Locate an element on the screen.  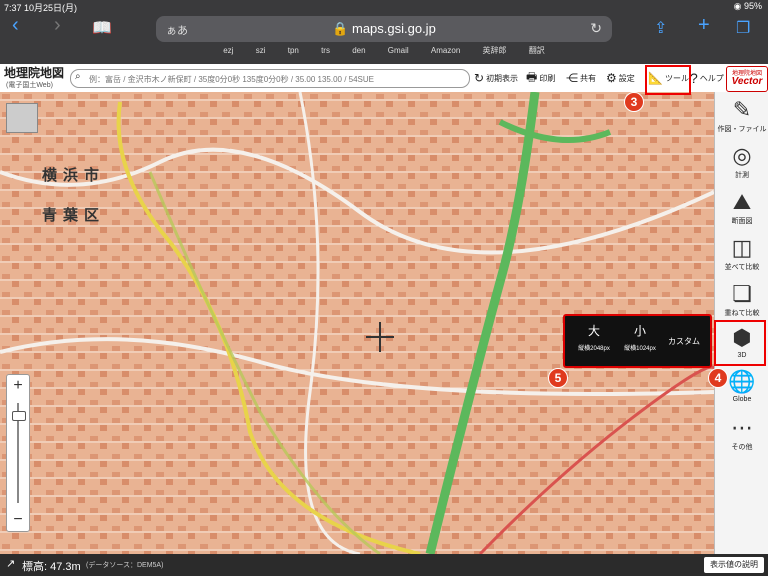
overlay-compare-tool: ❏ 重ねて比較 is located at coordinates (741, 299).